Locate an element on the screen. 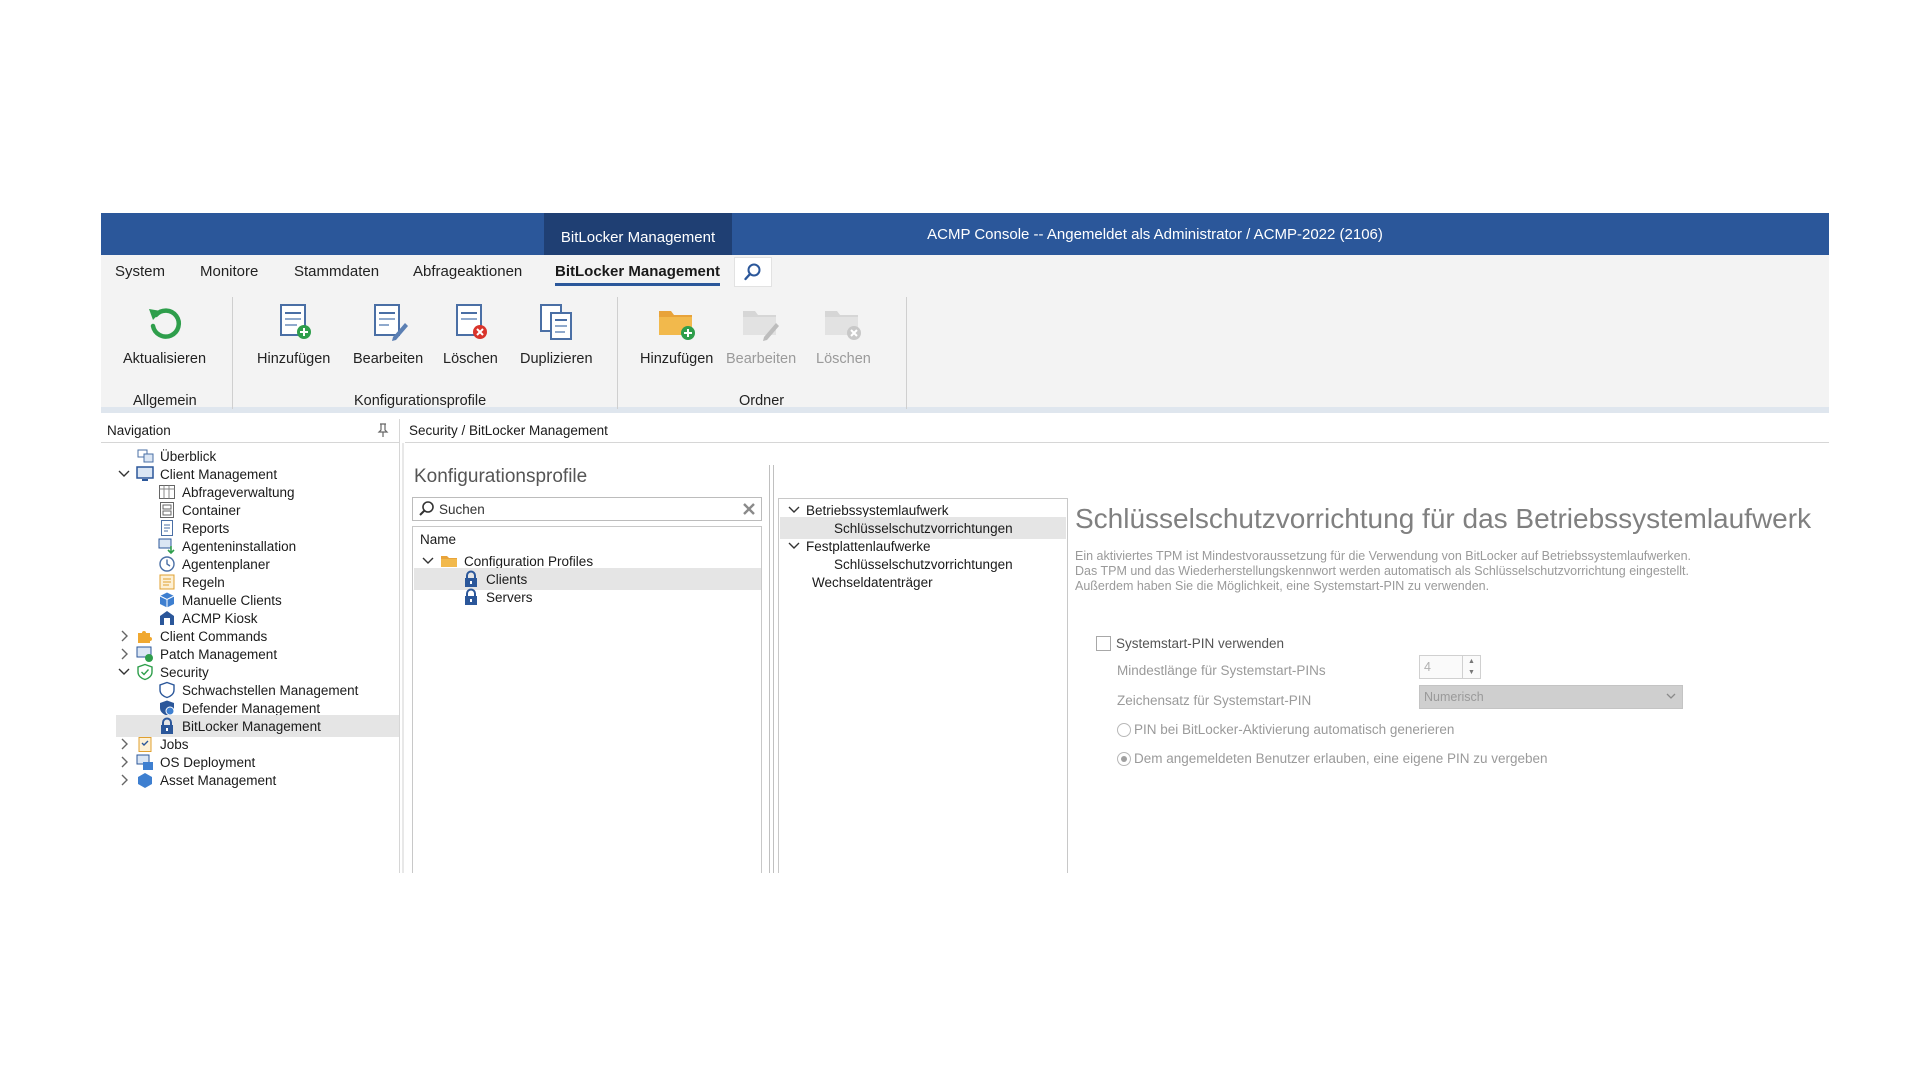 Image resolution: width=1920 pixels, height=1080 pixels. profile-duplicate-label: Duplizieren is located at coordinates (556, 359).